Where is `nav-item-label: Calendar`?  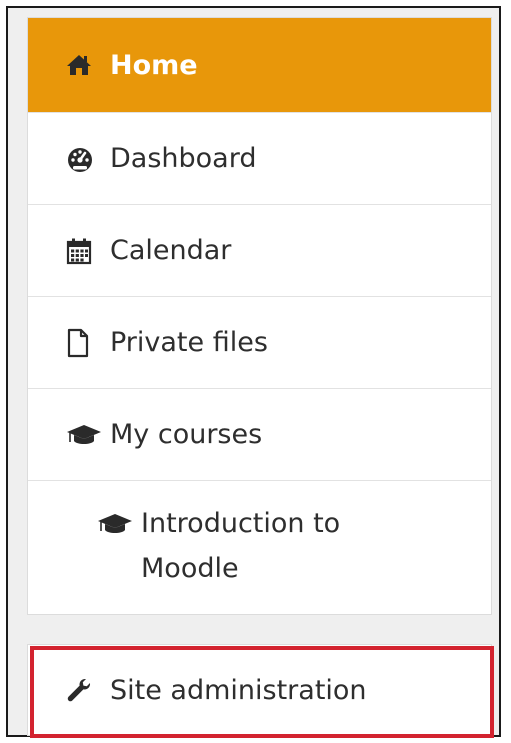 nav-item-label: Calendar is located at coordinates (171, 250).